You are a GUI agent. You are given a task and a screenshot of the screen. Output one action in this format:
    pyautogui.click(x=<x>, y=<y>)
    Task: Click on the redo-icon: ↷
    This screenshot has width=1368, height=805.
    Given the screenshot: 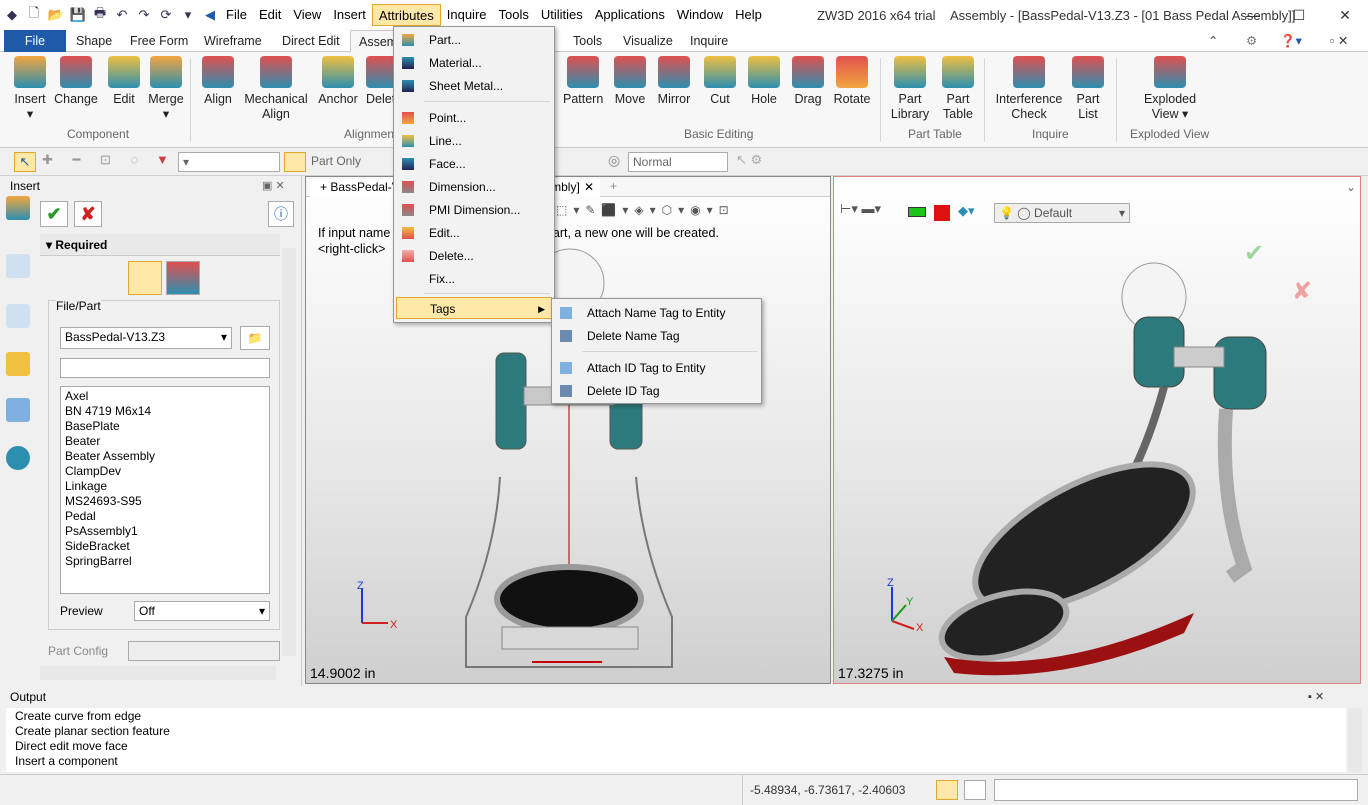 What is the action you would take?
    pyautogui.click(x=144, y=15)
    